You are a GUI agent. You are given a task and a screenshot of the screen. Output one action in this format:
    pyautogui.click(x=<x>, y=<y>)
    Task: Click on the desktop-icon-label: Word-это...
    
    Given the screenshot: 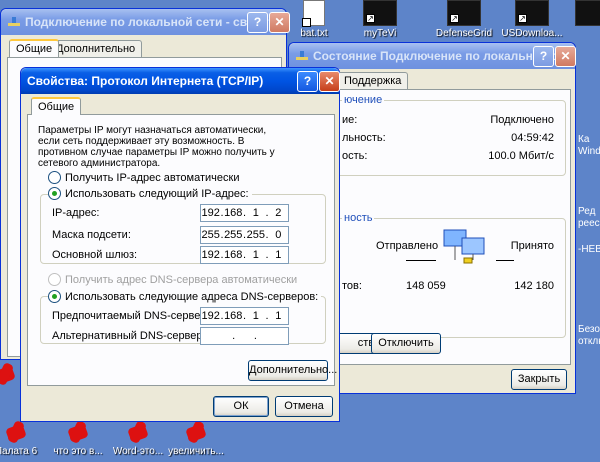 What is the action you would take?
    pyautogui.click(x=138, y=451)
    